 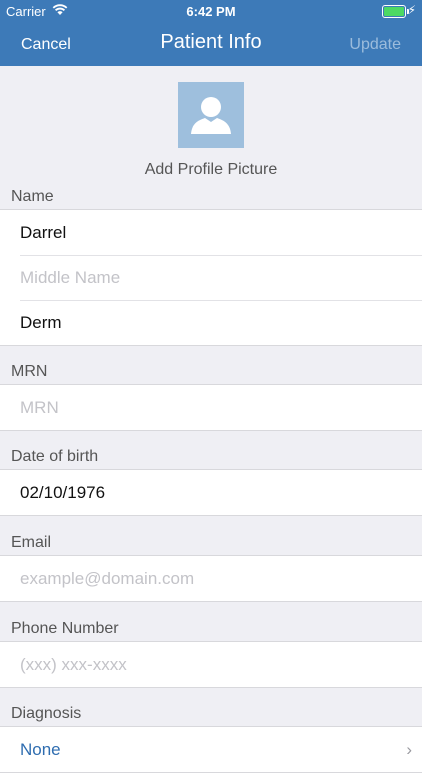 I want to click on mrn-field: MRN, so click(x=211, y=407).